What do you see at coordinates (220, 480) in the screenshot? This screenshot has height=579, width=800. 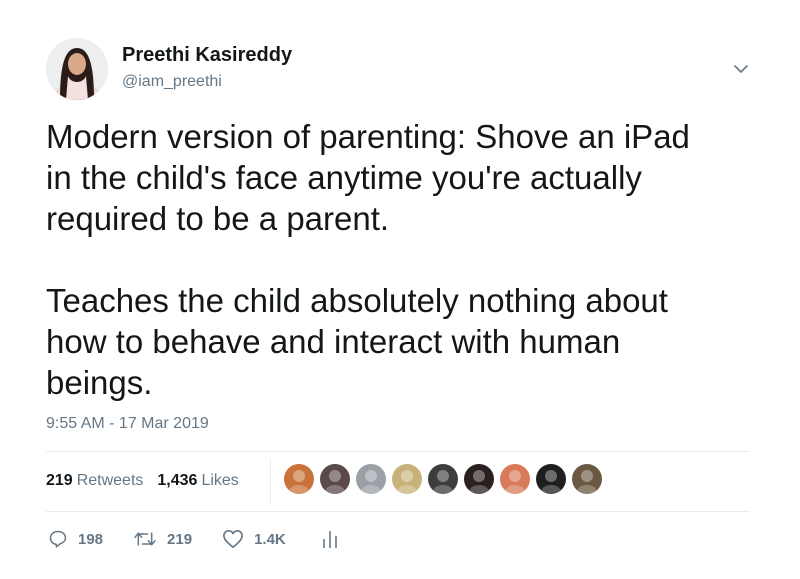 I see `likes-label: Likes` at bounding box center [220, 480].